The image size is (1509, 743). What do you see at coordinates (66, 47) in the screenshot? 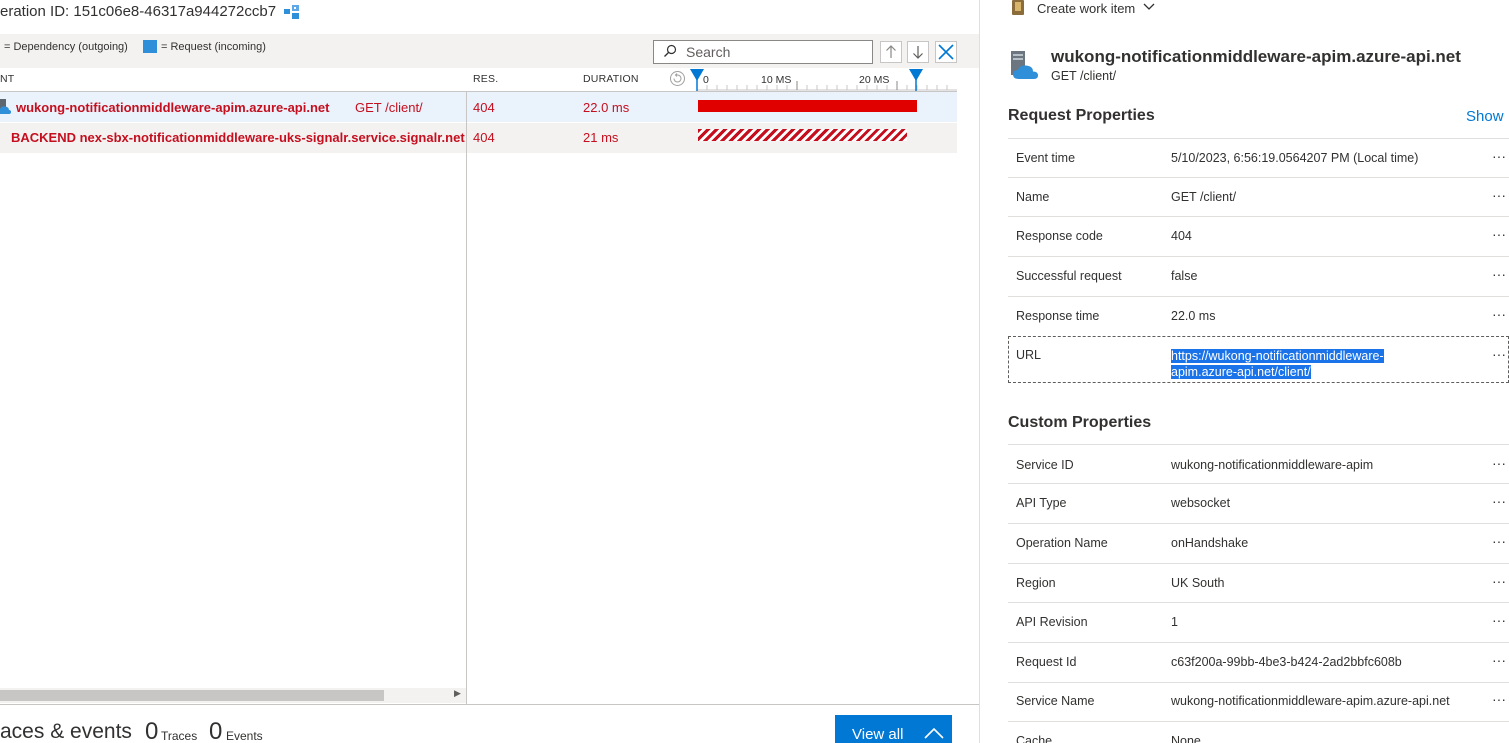
I see `legend-dependency: = Dependency (outgoing)` at bounding box center [66, 47].